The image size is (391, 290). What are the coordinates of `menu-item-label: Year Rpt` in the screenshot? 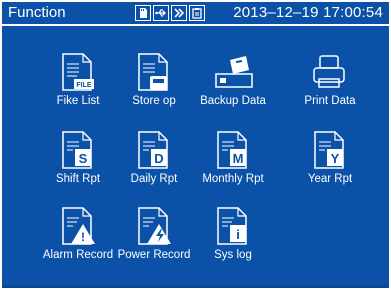 It's located at (330, 179).